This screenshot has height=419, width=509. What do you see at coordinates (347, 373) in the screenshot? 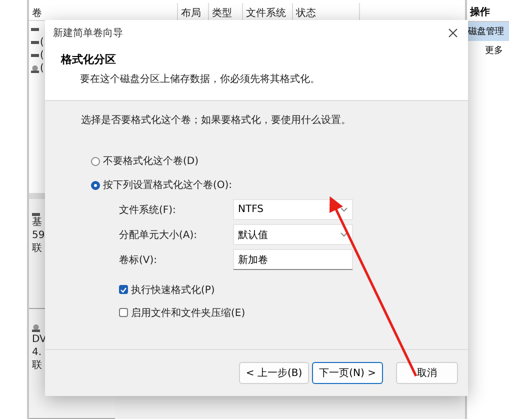
I see `wizard-button: 下一页(N) >` at bounding box center [347, 373].